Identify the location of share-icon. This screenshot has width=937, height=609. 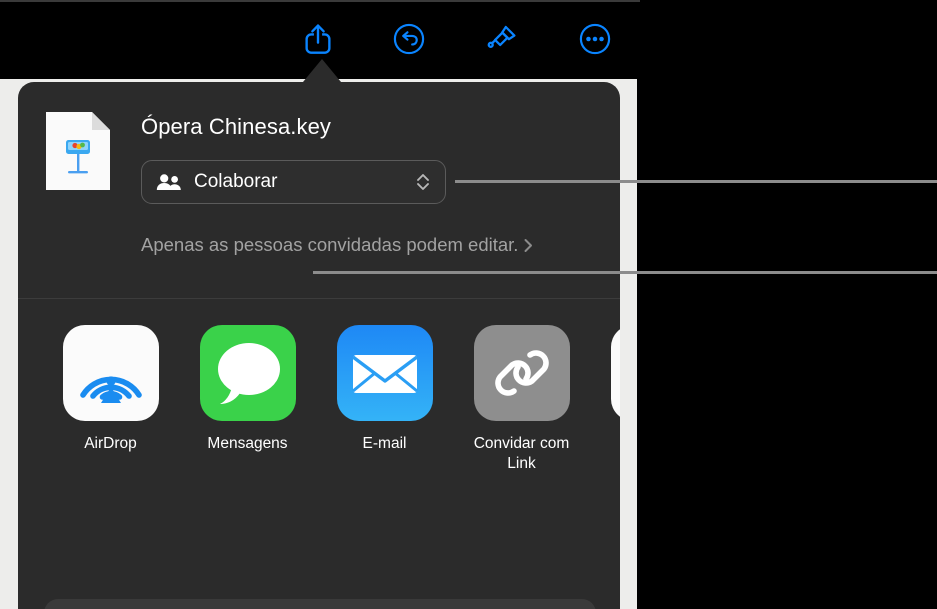
(318, 39).